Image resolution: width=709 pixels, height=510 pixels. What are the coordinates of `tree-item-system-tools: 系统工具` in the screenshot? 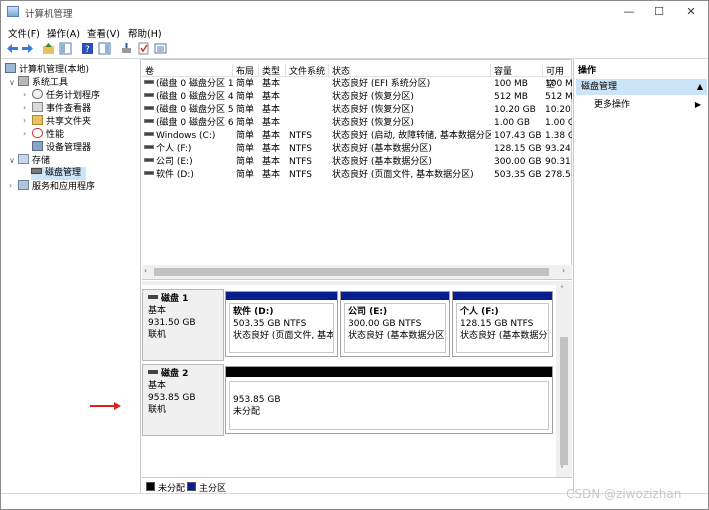 It's located at (43, 82).